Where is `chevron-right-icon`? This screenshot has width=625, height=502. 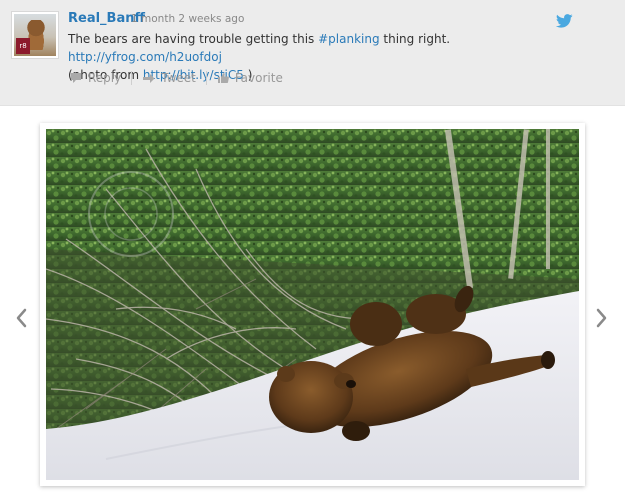
chevron-right-icon is located at coordinates (601, 318).